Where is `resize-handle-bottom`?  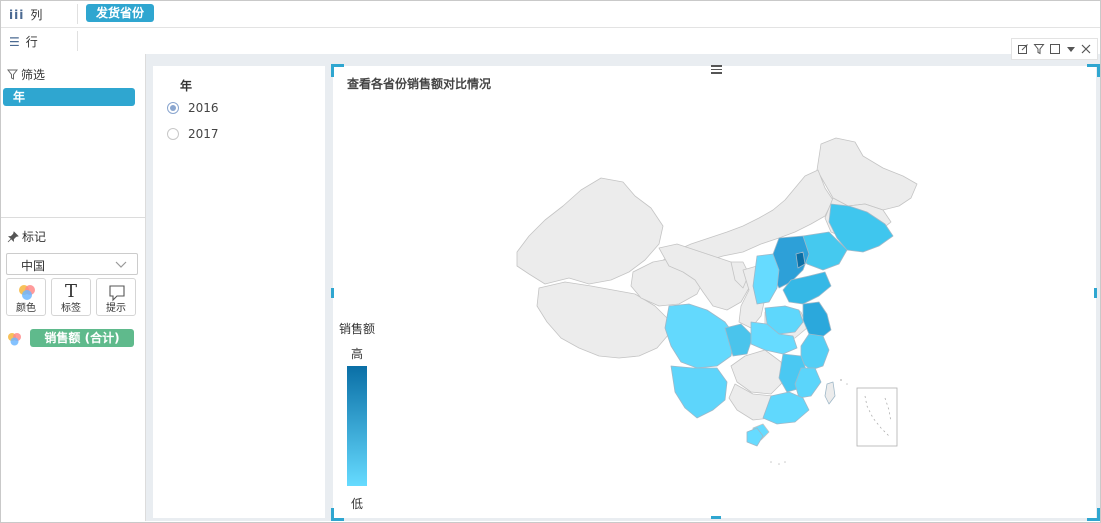 resize-handle-bottom is located at coordinates (716, 517).